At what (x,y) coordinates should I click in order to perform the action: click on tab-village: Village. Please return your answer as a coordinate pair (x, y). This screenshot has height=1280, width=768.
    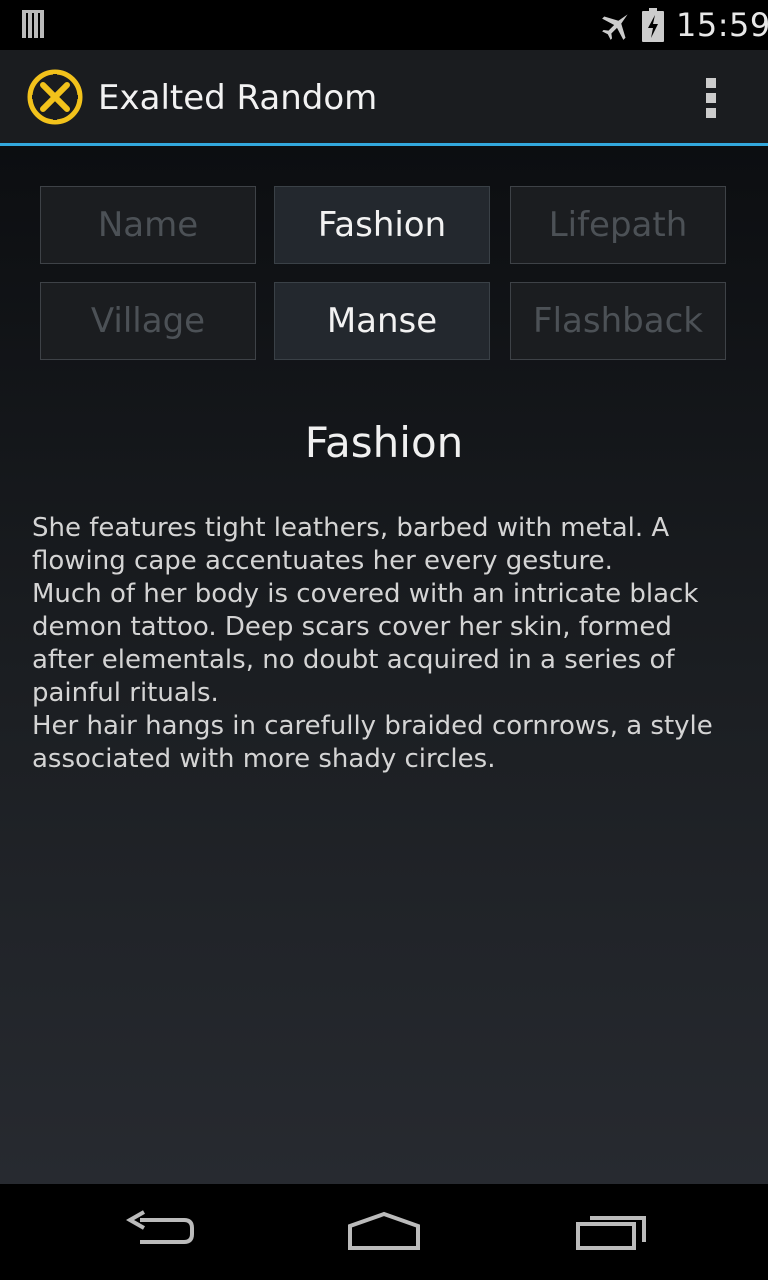
    Looking at the image, I should click on (148, 321).